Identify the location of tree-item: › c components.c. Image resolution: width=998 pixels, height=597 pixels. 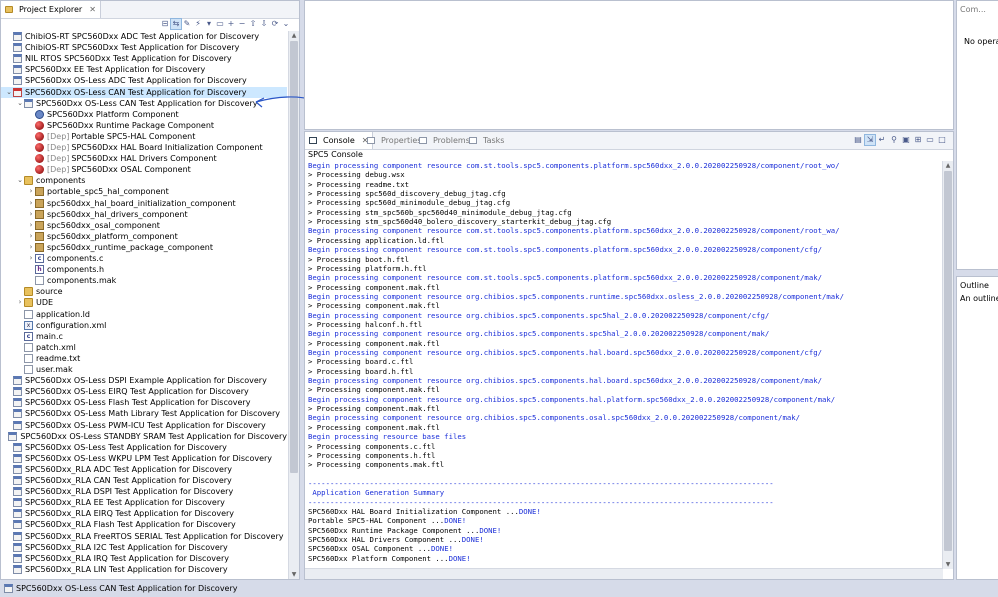
(144, 258).